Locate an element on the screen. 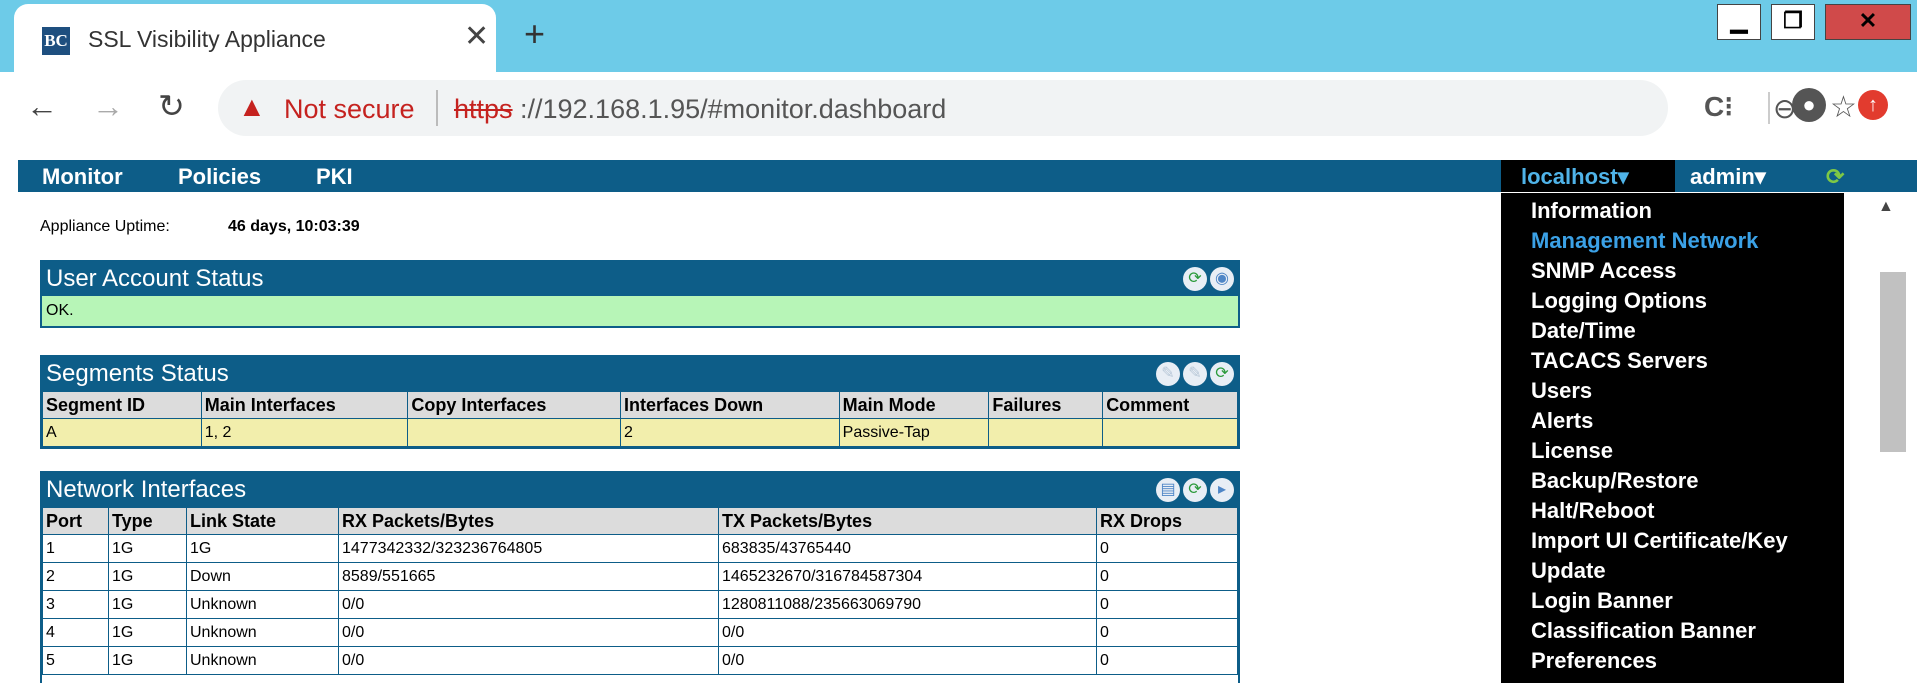 The width and height of the screenshot is (1917, 683). panel-title: Segments Status is located at coordinates (137, 373).